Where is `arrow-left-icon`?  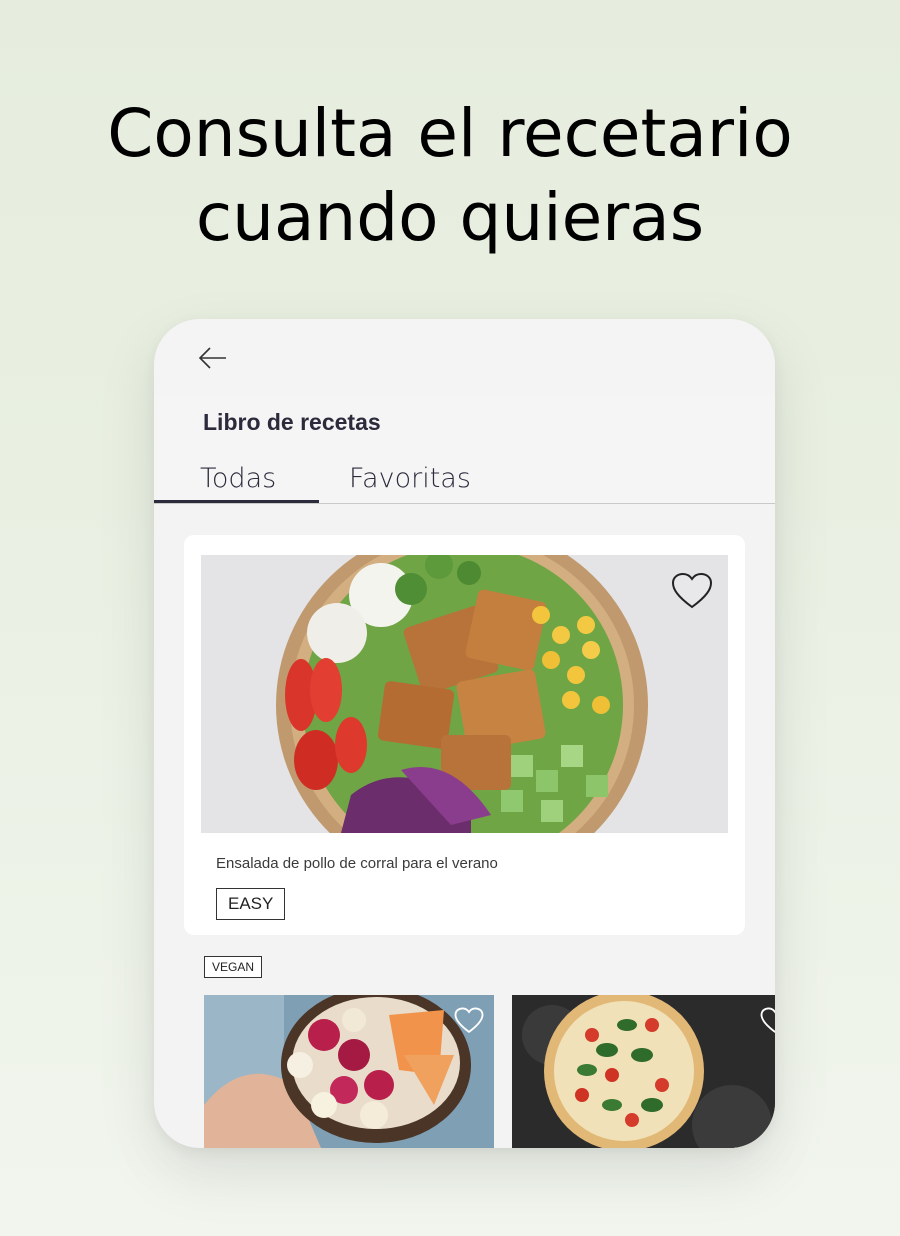
arrow-left-icon is located at coordinates (212, 358).